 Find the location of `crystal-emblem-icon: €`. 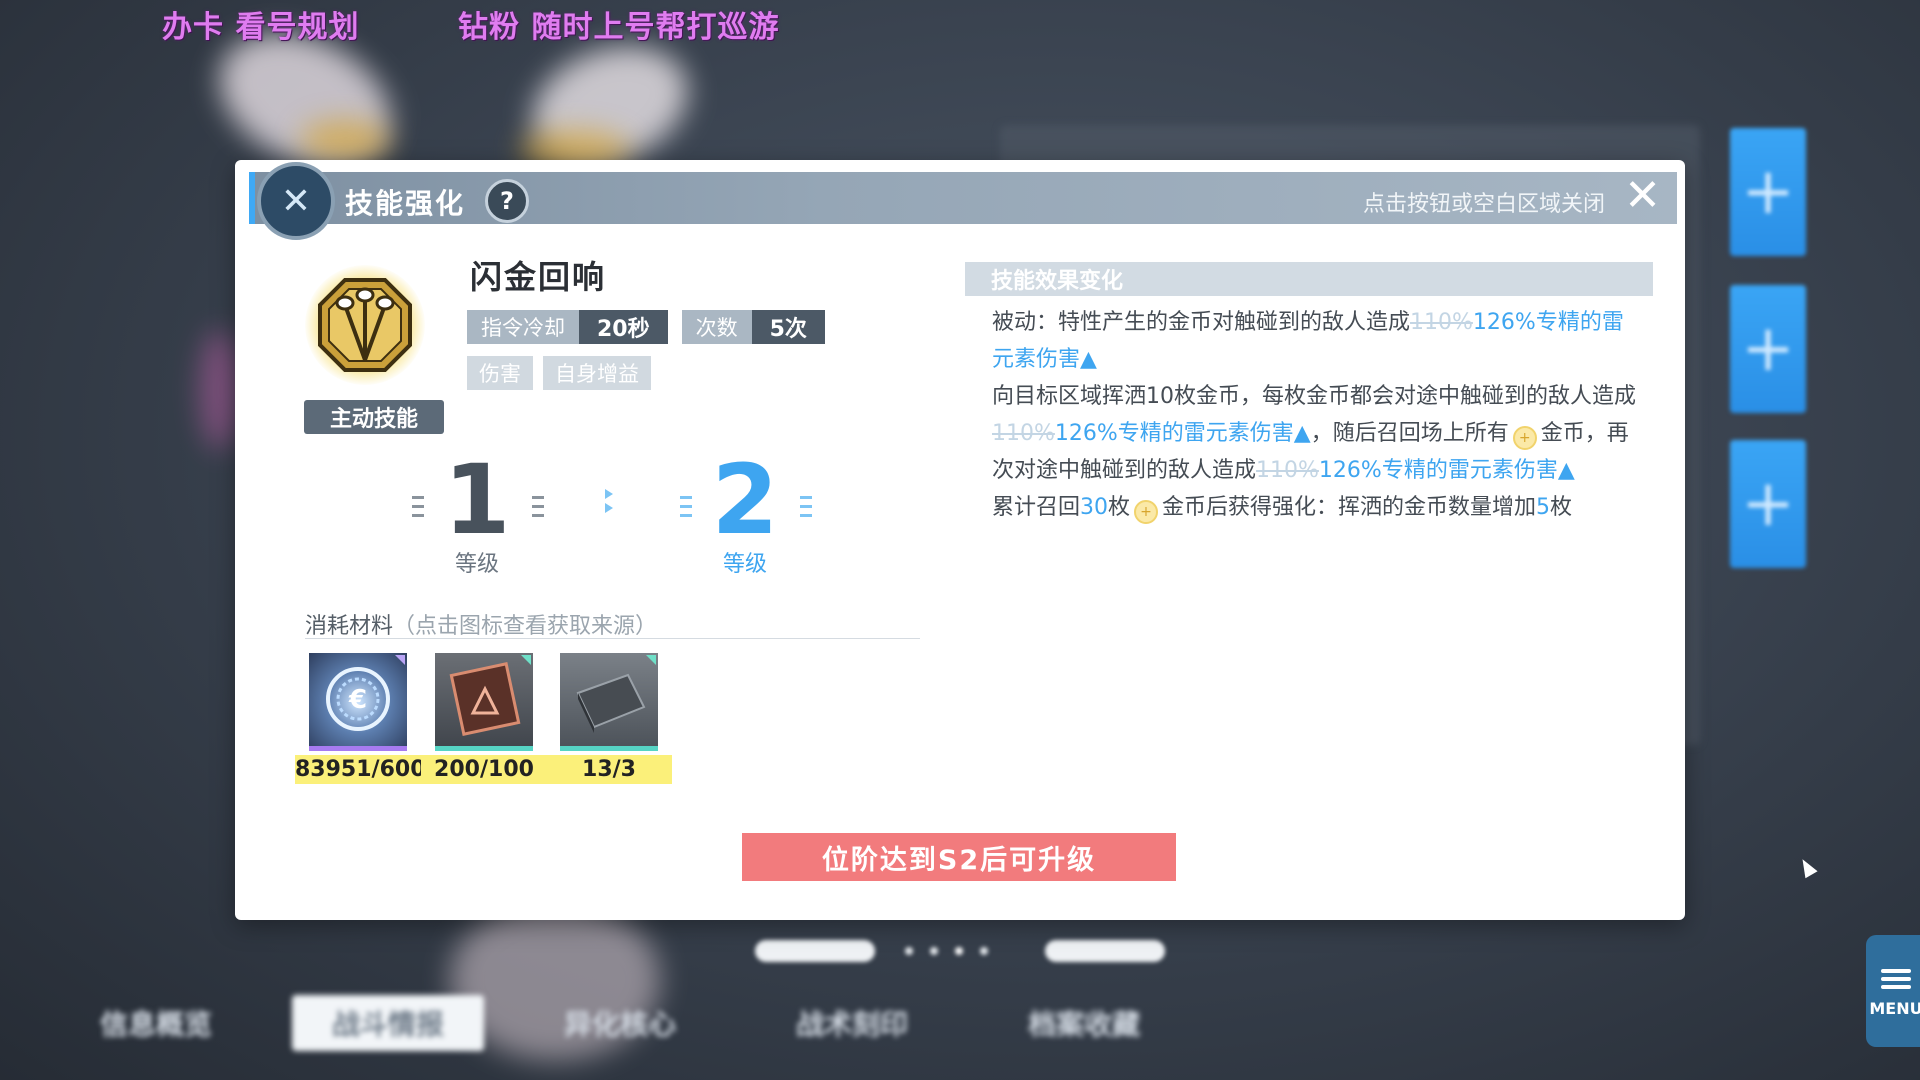

crystal-emblem-icon: € is located at coordinates (358, 702).